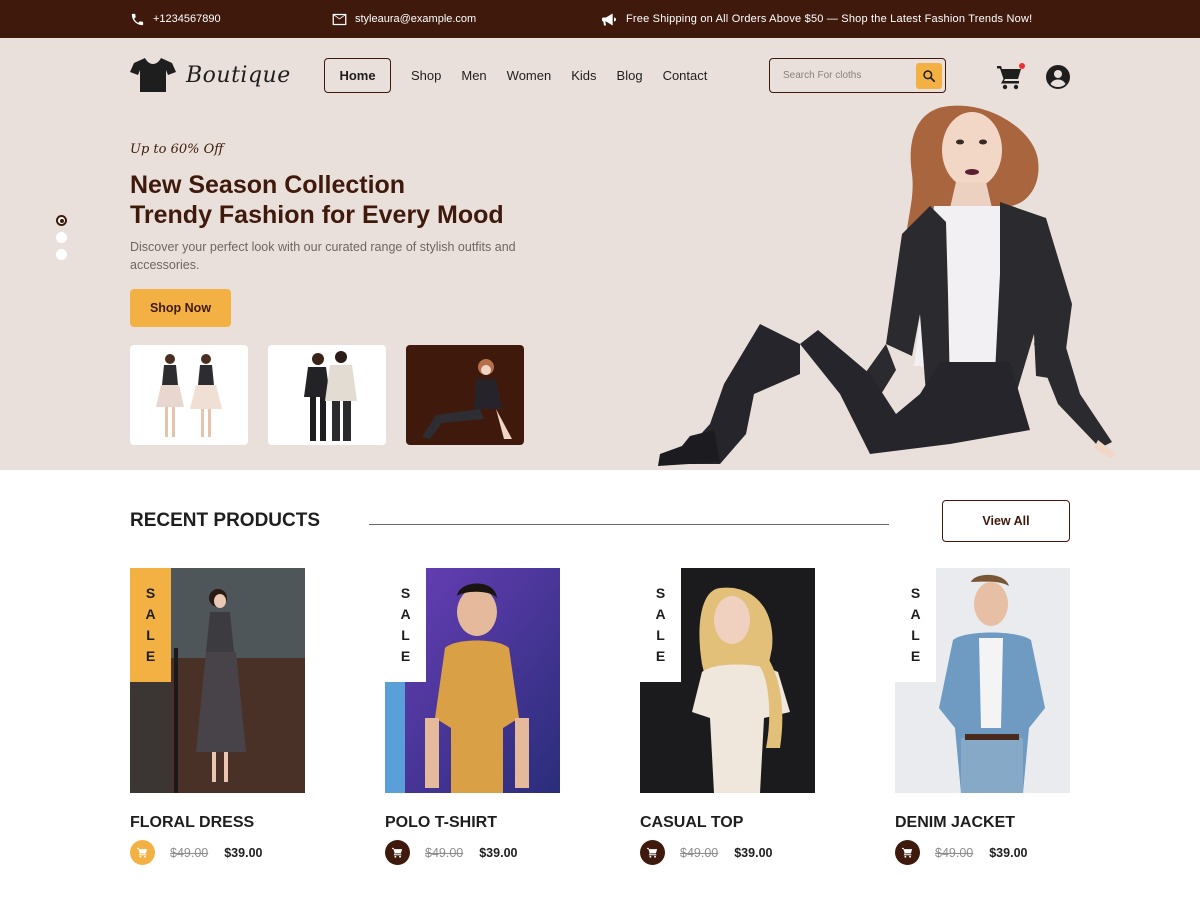 The image size is (1200, 900). What do you see at coordinates (225, 520) in the screenshot?
I see `recent-products-title: RECENT PRODUCTS` at bounding box center [225, 520].